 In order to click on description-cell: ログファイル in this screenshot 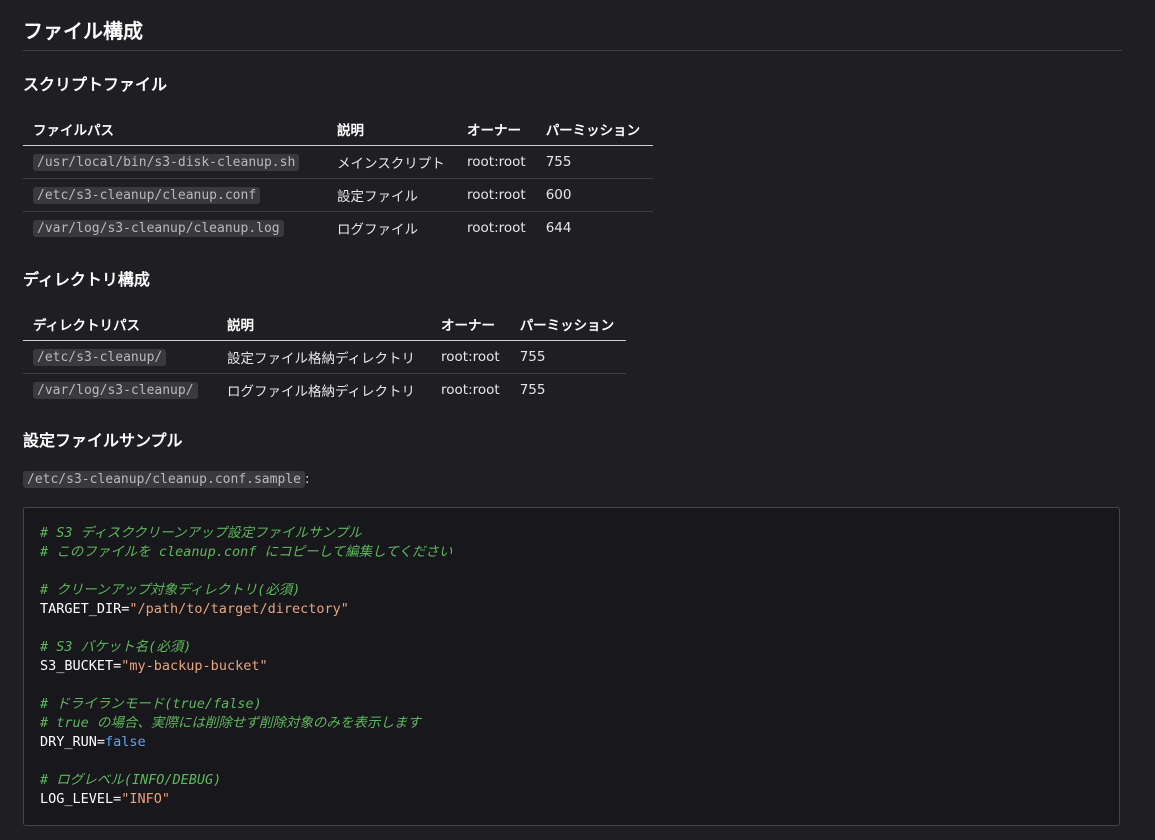, I will do `click(377, 230)`.